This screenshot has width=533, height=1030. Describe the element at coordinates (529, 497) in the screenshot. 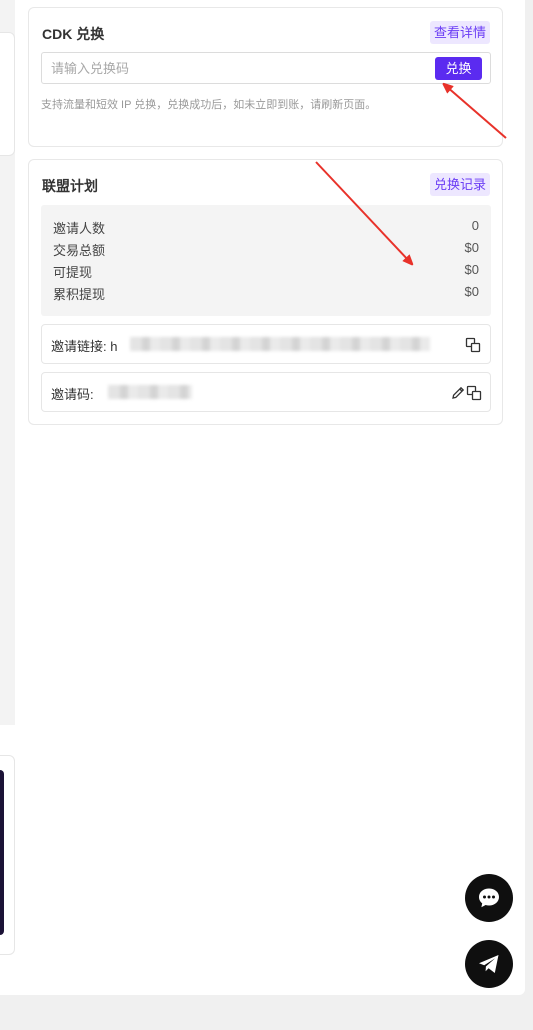

I see `right-scroll-gutter` at that location.